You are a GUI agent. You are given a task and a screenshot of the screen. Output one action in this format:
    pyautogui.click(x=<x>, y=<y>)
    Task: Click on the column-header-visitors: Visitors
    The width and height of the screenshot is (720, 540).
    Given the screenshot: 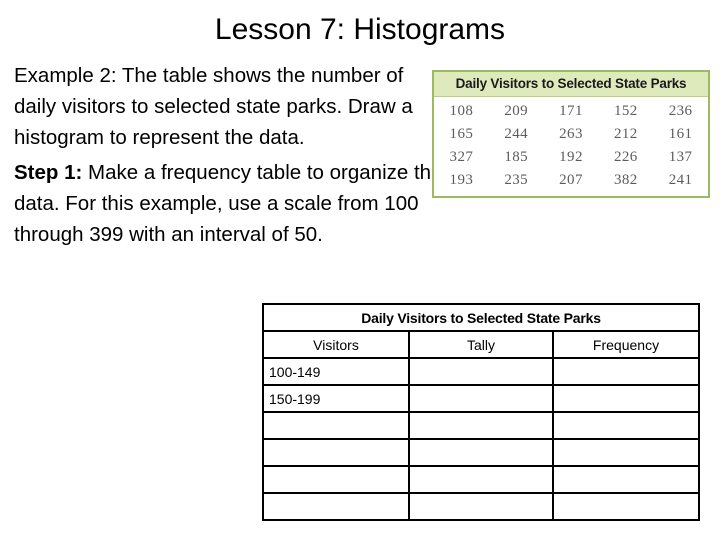 What is the action you would take?
    pyautogui.click(x=336, y=344)
    